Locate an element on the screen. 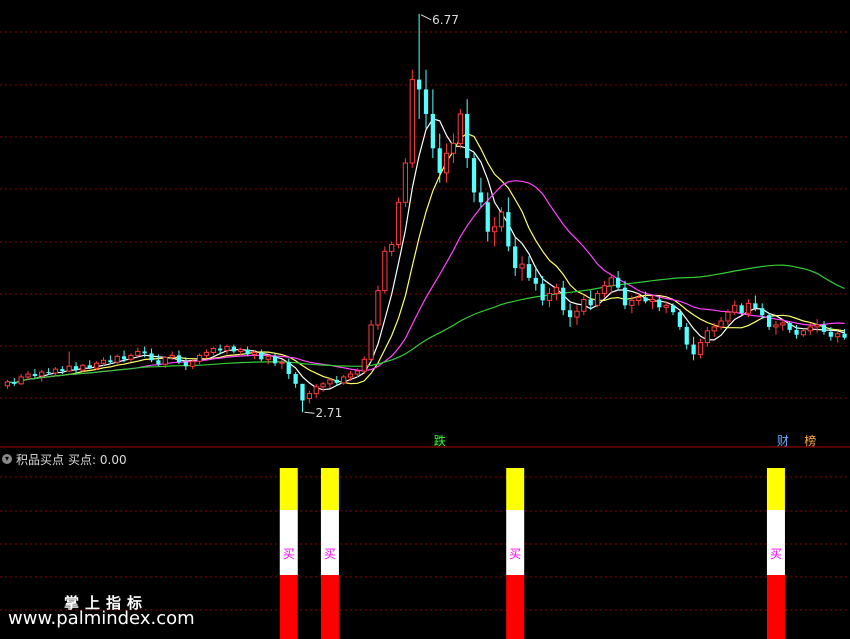 The width and height of the screenshot is (850, 639). event-tag: 榜 is located at coordinates (810, 440).